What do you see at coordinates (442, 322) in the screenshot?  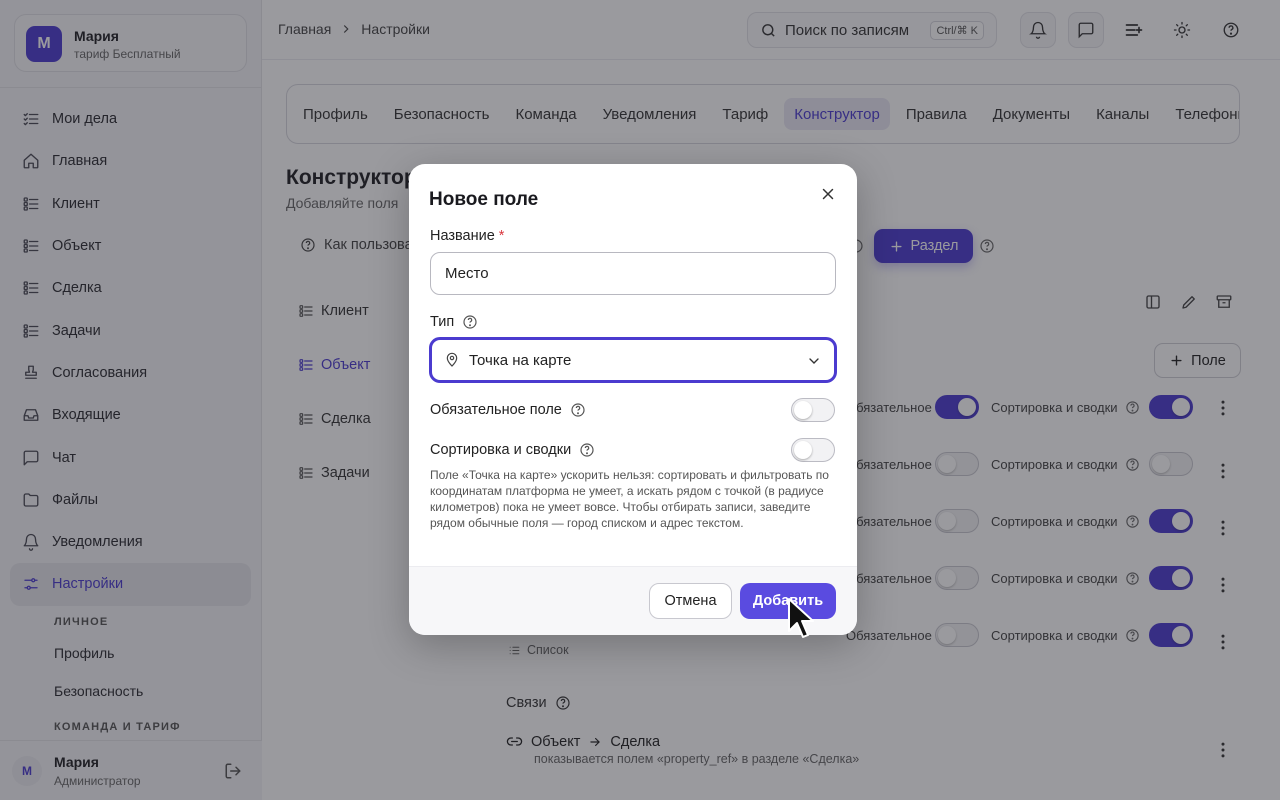 I see `type-label-text: Тип` at bounding box center [442, 322].